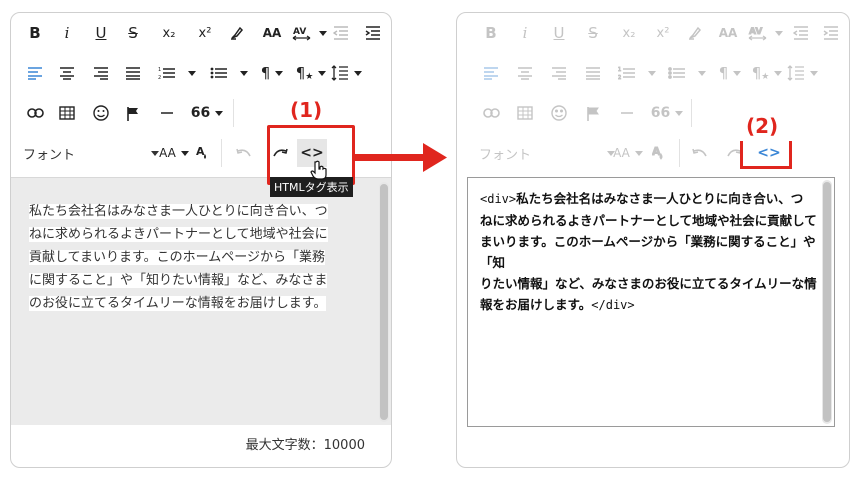  What do you see at coordinates (401, 157) in the screenshot?
I see `arrow-icon` at bounding box center [401, 157].